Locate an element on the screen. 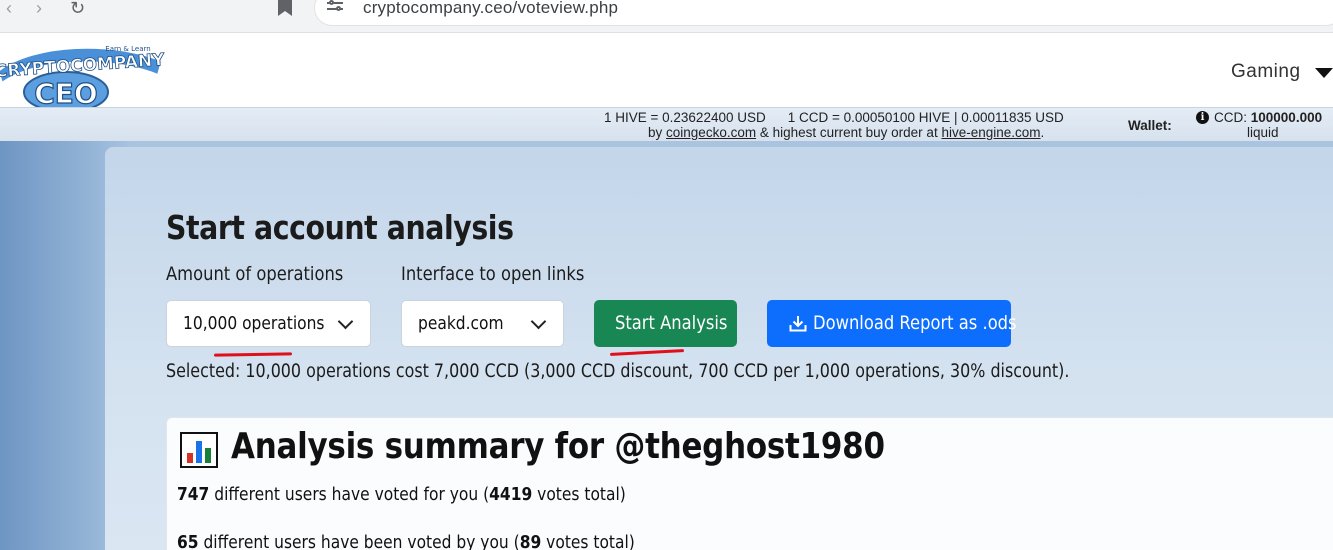  browser-toolbar: ‹ › ↻ cryptocompany.ceo/voteview.php is located at coordinates (666, 16).